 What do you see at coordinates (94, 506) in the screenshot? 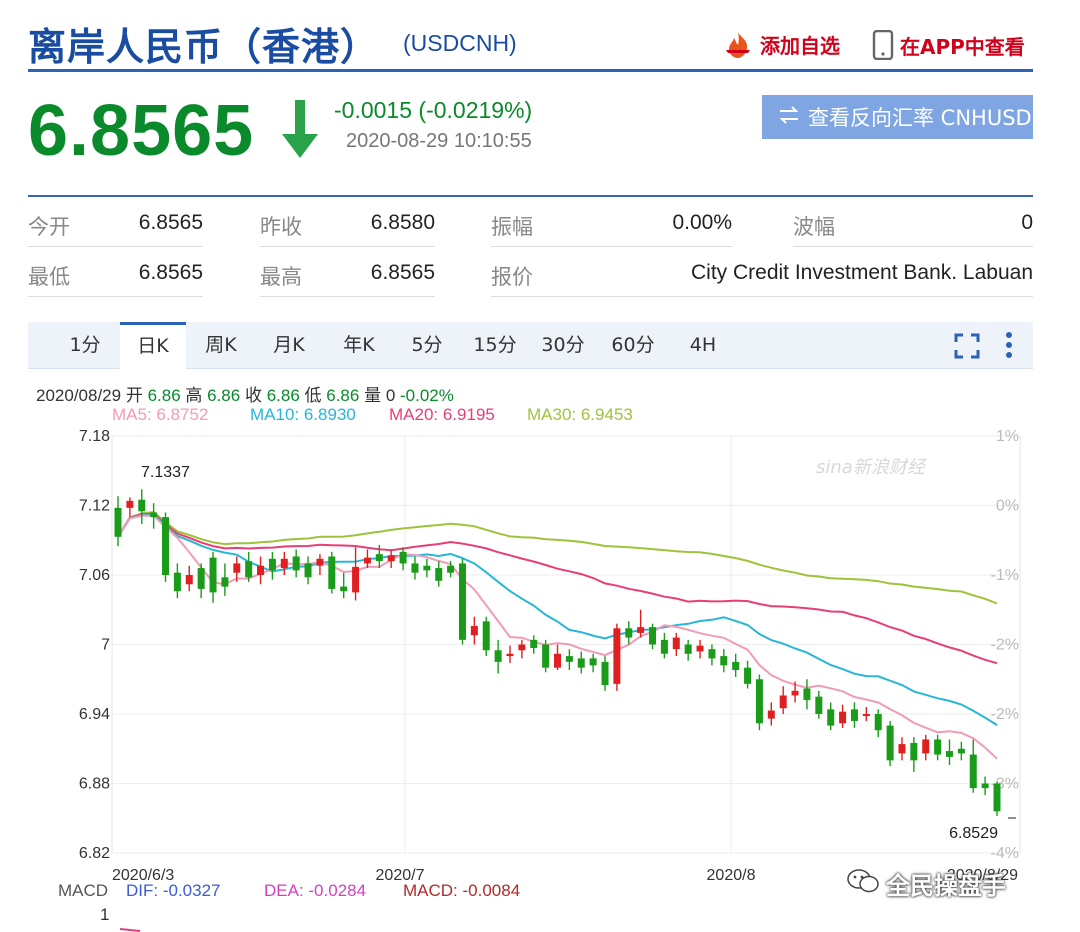
I see `y-tick-label: 7.12` at bounding box center [94, 506].